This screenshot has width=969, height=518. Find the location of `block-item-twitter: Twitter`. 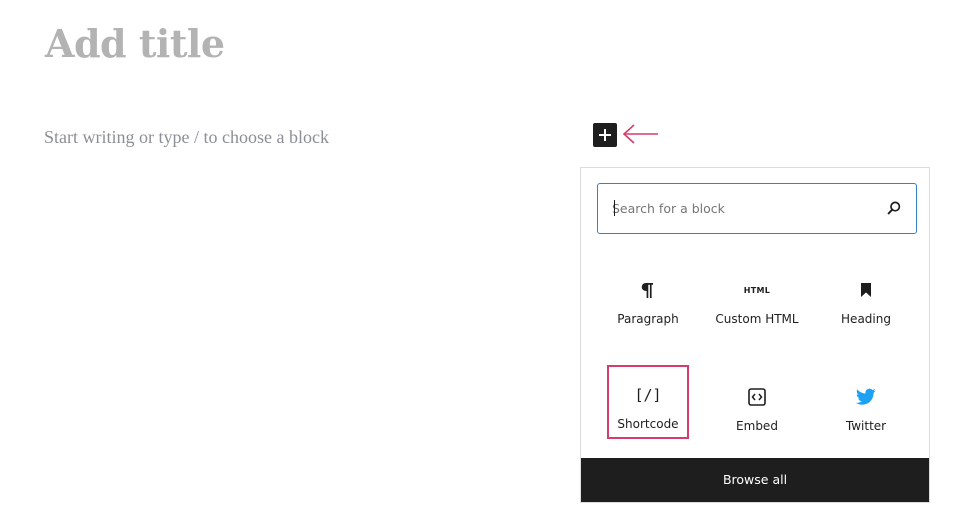

block-item-twitter: Twitter is located at coordinates (866, 404).